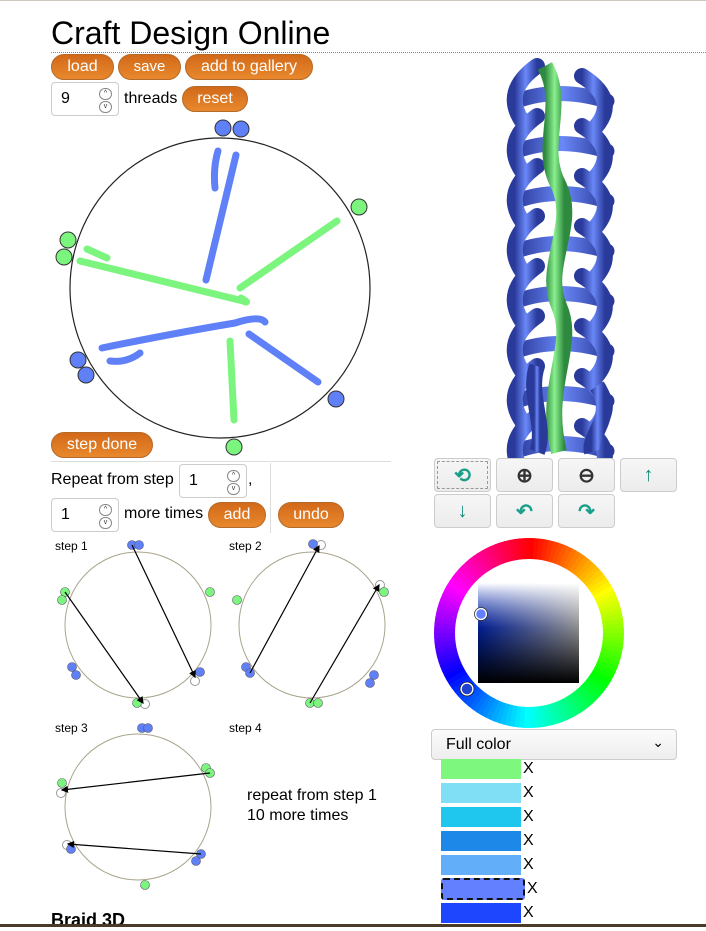 The width and height of the screenshot is (706, 931). Describe the element at coordinates (221, 461) in the screenshot. I see `section-divider` at that location.